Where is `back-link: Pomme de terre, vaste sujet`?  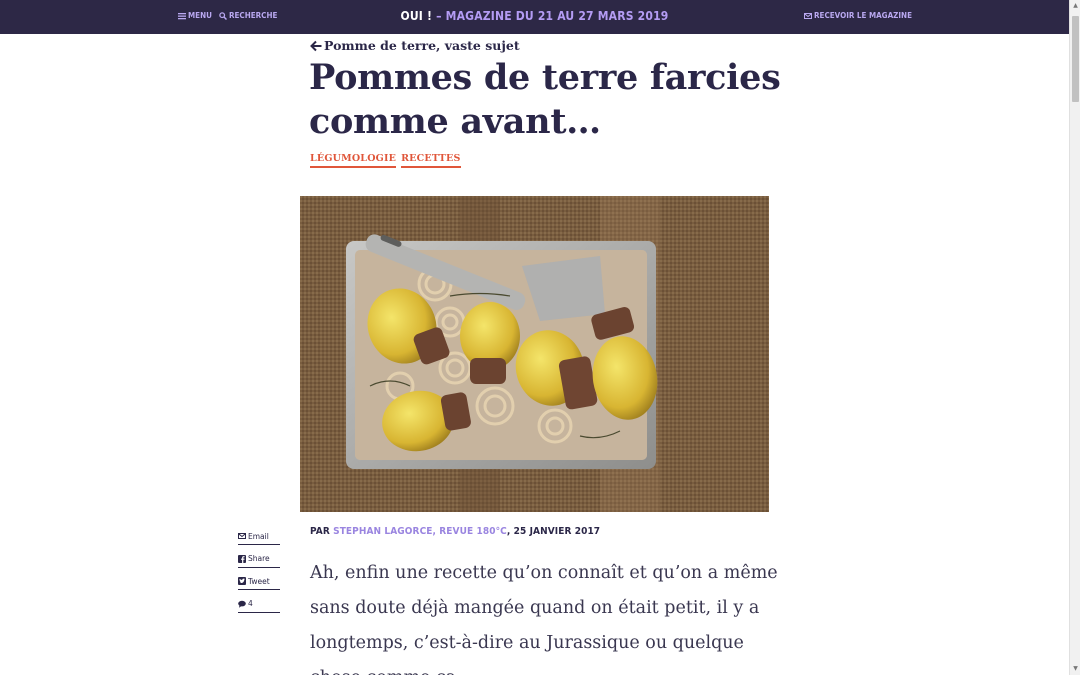
back-link: Pomme de terre, vaste sujet is located at coordinates (415, 45).